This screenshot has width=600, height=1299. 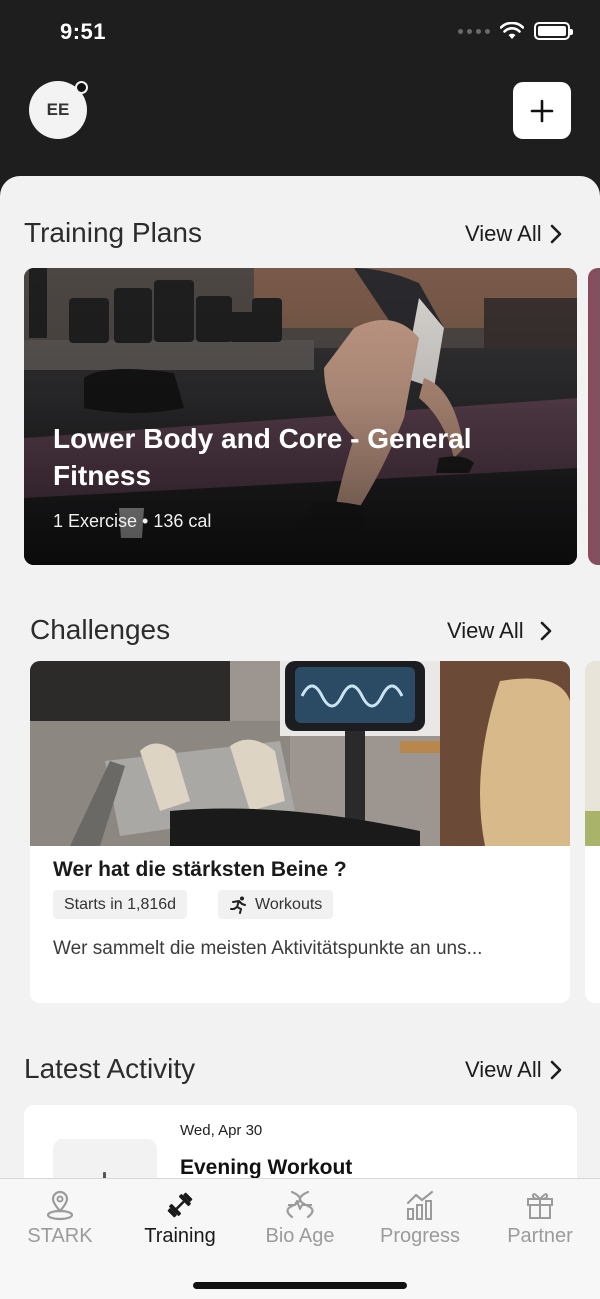 I want to click on challenge-title: Wer hat die stärksten Beine ?, so click(x=200, y=869).